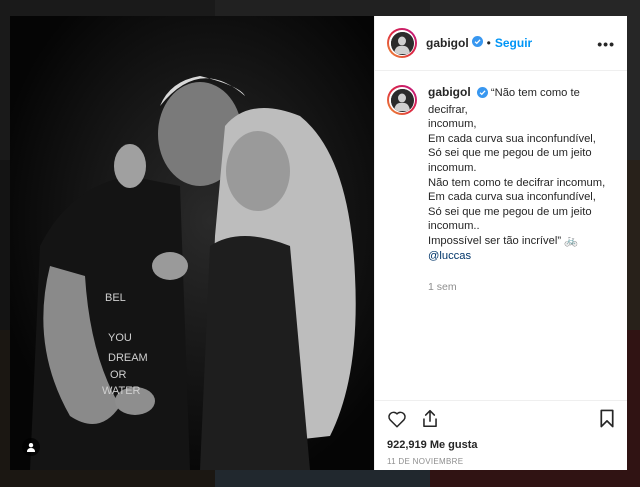 The width and height of the screenshot is (640, 487). I want to click on svg-text: WATER, so click(121, 391).